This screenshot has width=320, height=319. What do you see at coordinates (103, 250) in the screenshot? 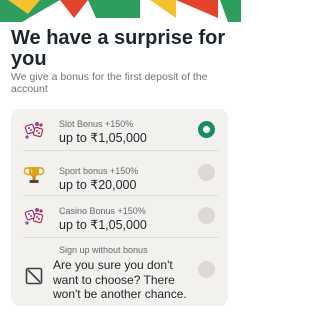
I see `bonus-option-title: Sign up without bonus` at bounding box center [103, 250].